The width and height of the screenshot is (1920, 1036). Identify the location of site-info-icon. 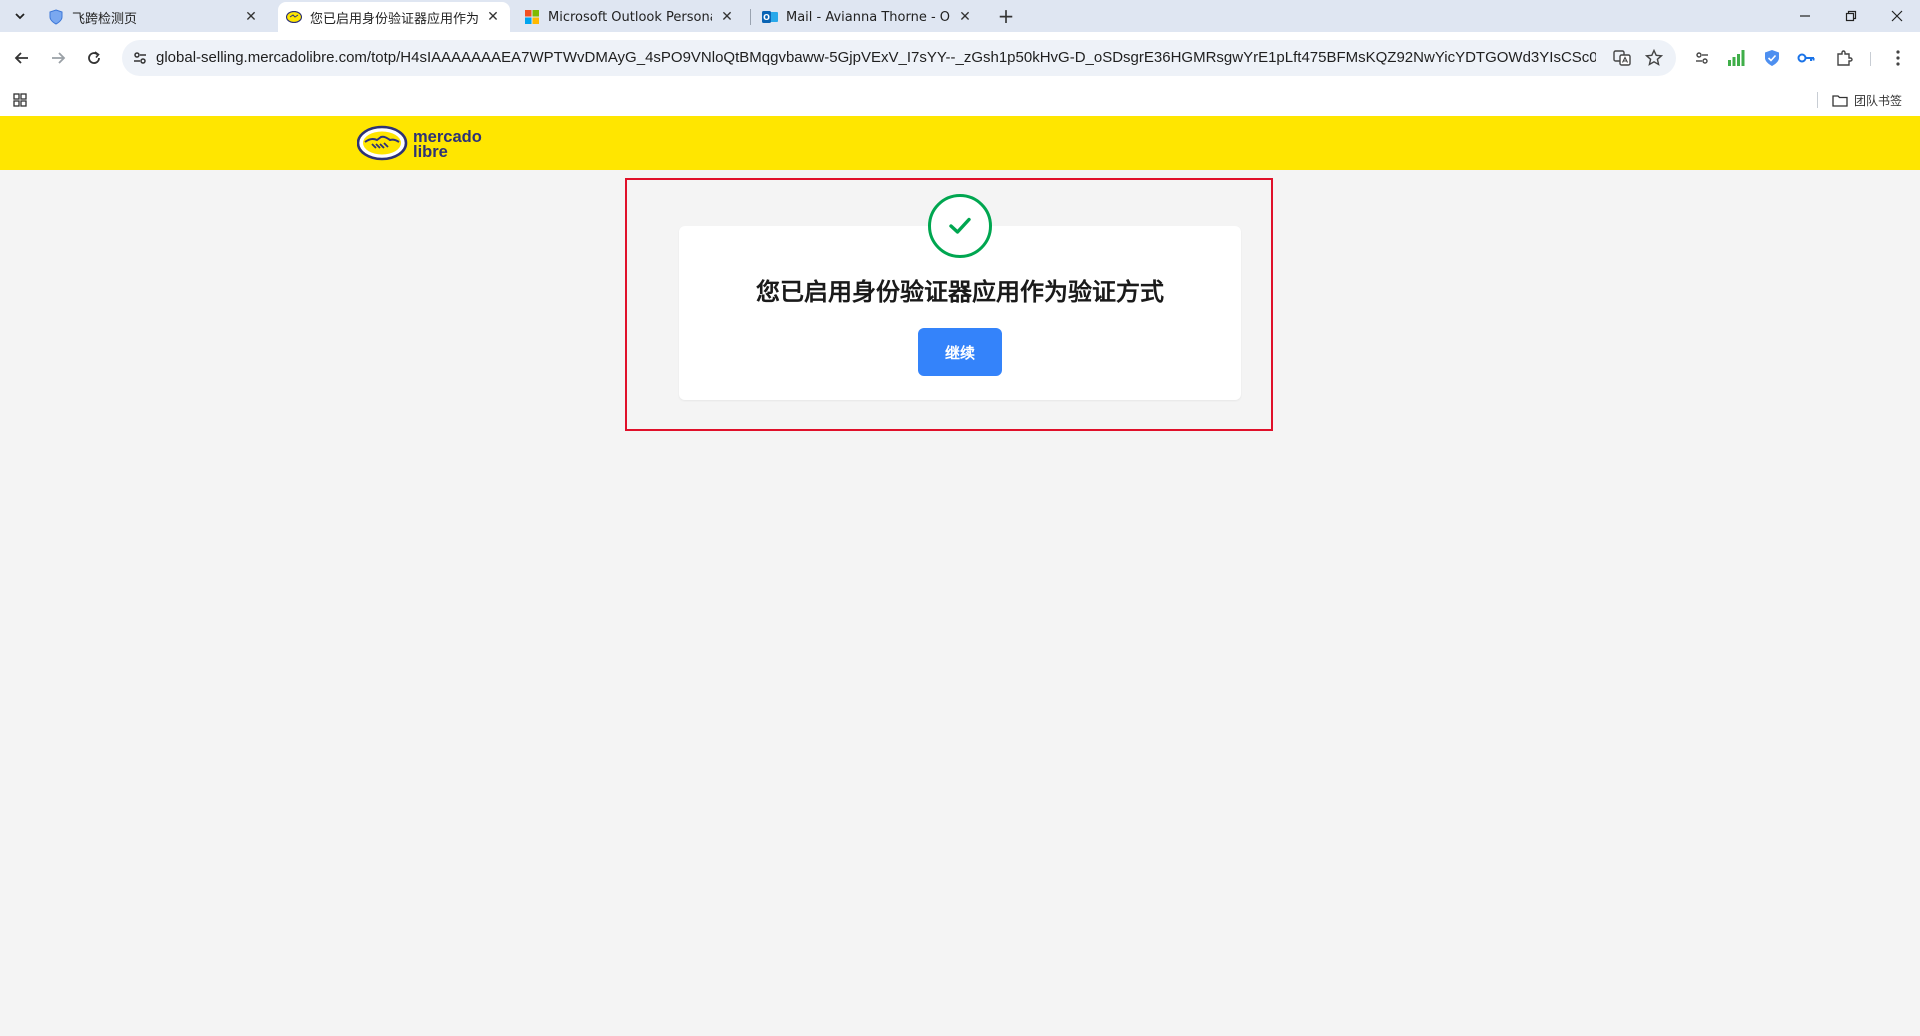
(140, 58).